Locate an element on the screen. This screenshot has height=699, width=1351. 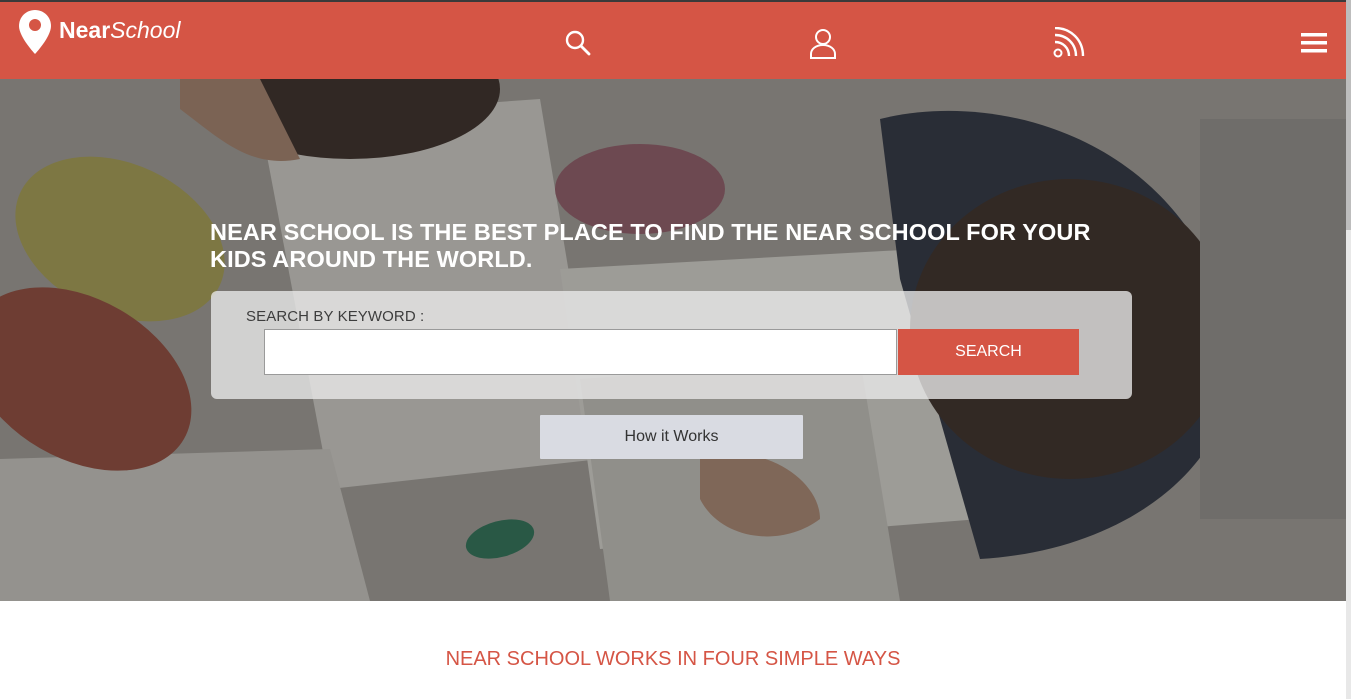
search-button: SEARCH is located at coordinates (988, 352).